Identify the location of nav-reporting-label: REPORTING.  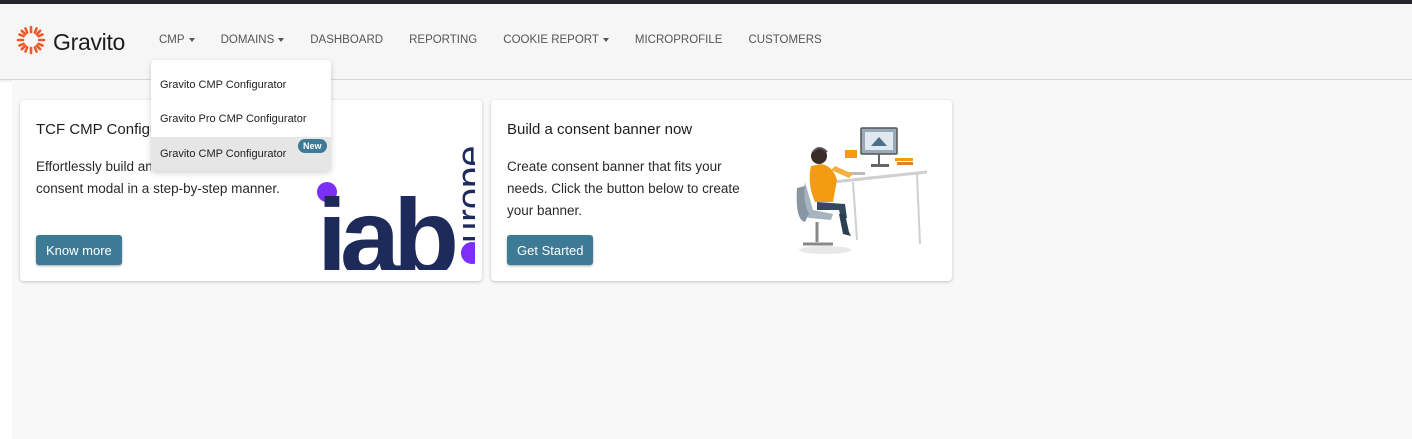
(443, 40).